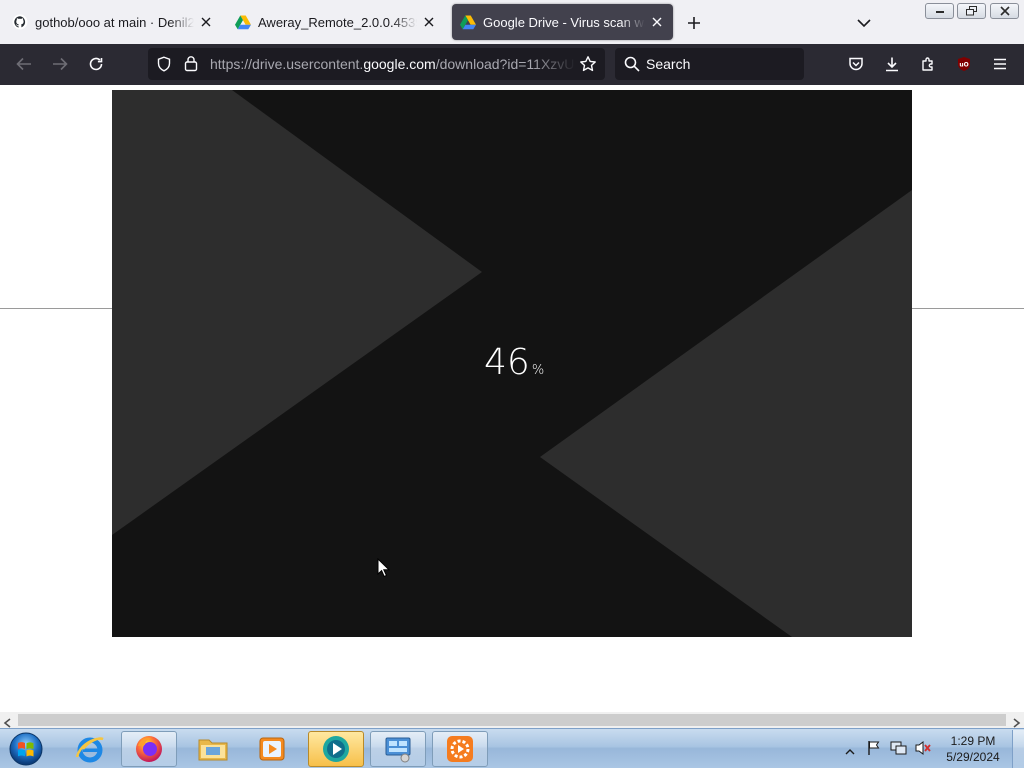  I want to click on taskbar-aweray-remote, so click(336, 749).